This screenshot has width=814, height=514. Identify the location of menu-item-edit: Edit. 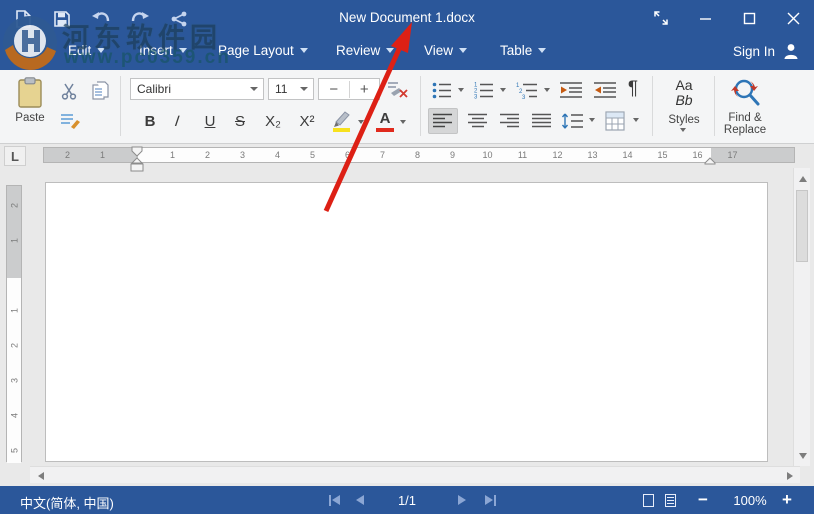
(87, 50).